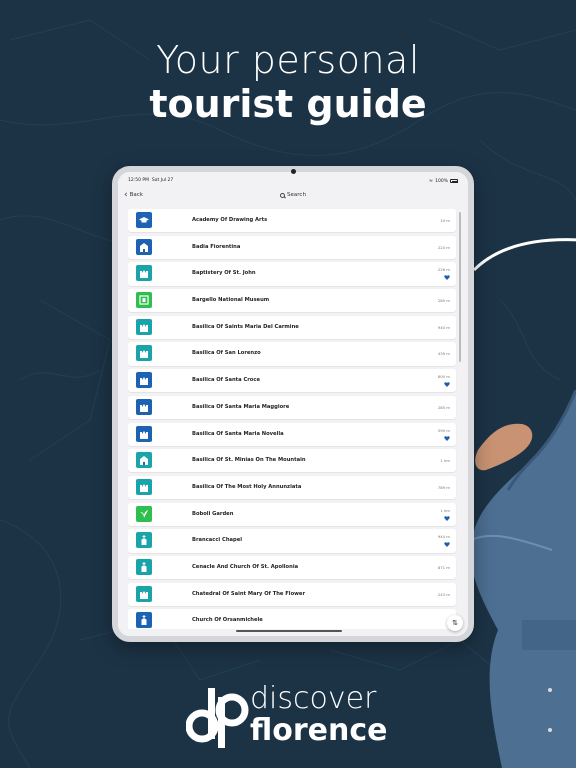 This screenshot has width=576, height=768. Describe the element at coordinates (283, 195) in the screenshot. I see `search-icon` at that location.